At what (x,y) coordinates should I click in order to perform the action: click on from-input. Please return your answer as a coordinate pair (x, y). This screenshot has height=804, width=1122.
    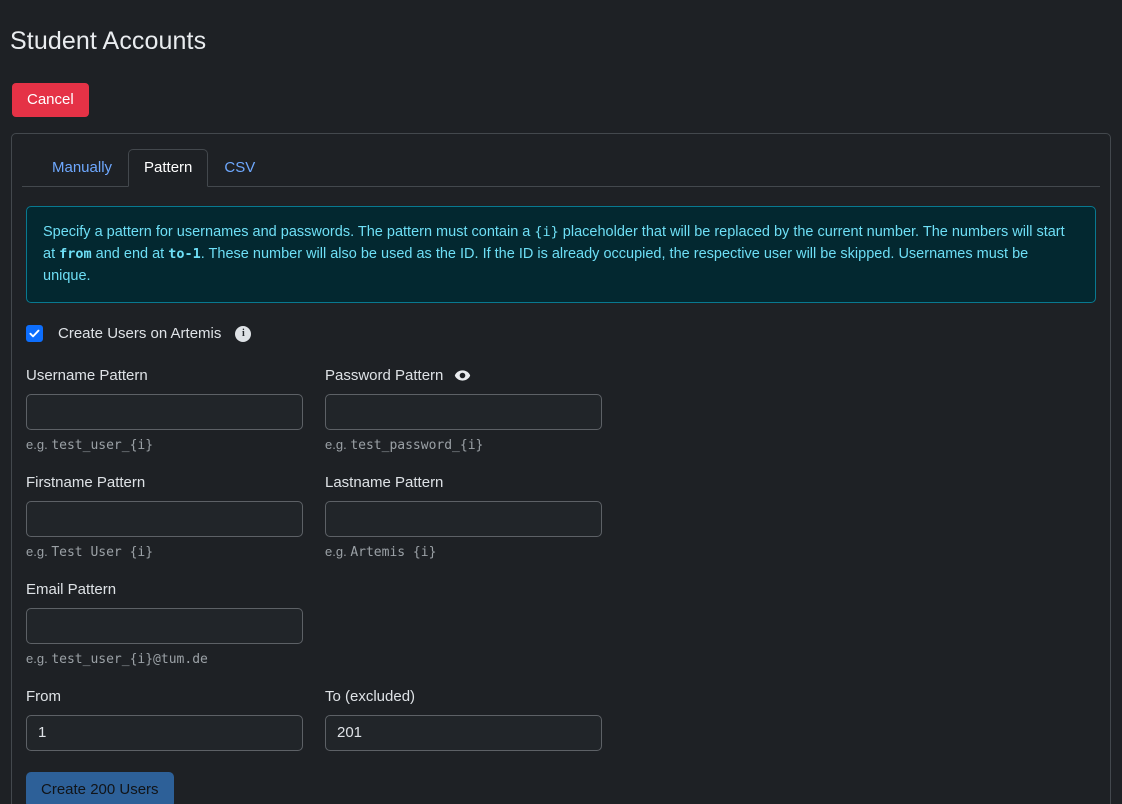
    Looking at the image, I should click on (164, 732).